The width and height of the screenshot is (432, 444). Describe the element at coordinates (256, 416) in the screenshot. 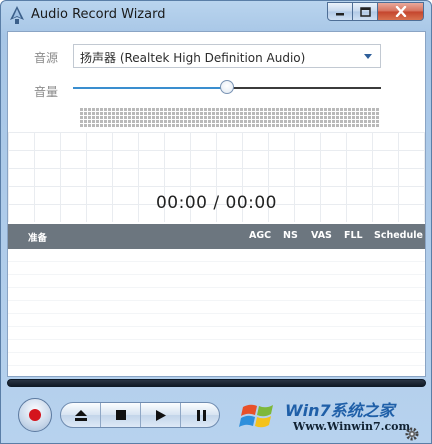

I see `windows-logo-icon` at that location.